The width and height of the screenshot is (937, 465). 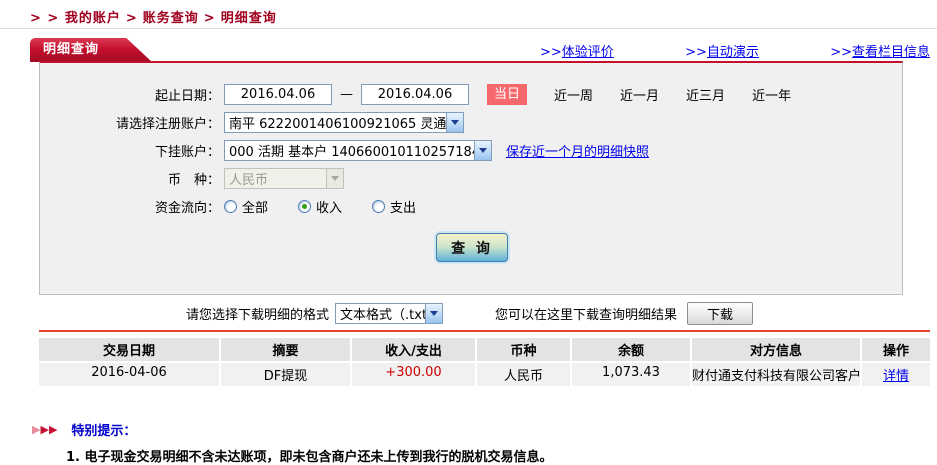 I want to click on download-format-select: 文本格式（.txt）, so click(x=389, y=313).